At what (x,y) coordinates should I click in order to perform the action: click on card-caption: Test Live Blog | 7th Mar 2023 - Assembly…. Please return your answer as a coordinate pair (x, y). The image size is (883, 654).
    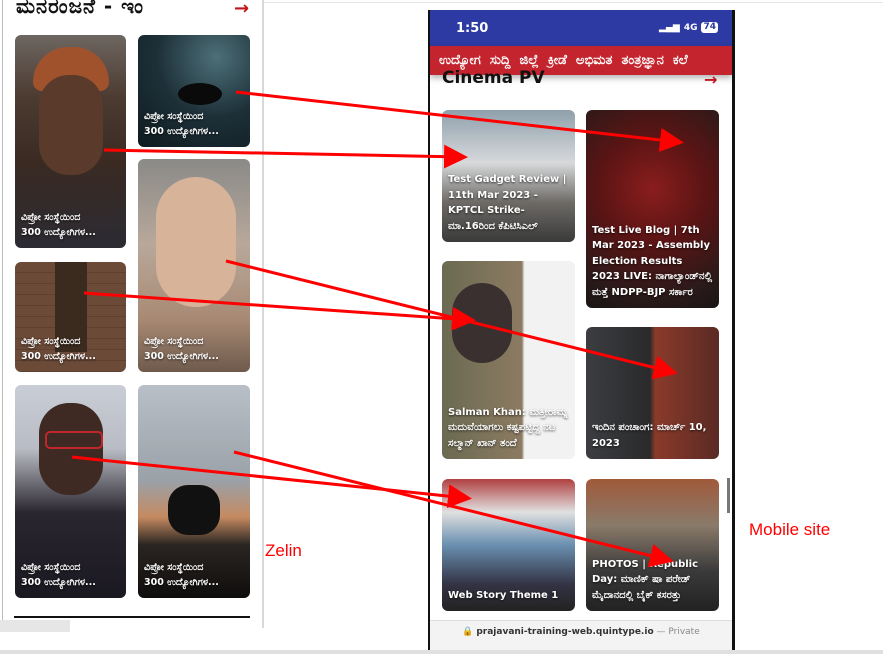
    Looking at the image, I should click on (652, 261).